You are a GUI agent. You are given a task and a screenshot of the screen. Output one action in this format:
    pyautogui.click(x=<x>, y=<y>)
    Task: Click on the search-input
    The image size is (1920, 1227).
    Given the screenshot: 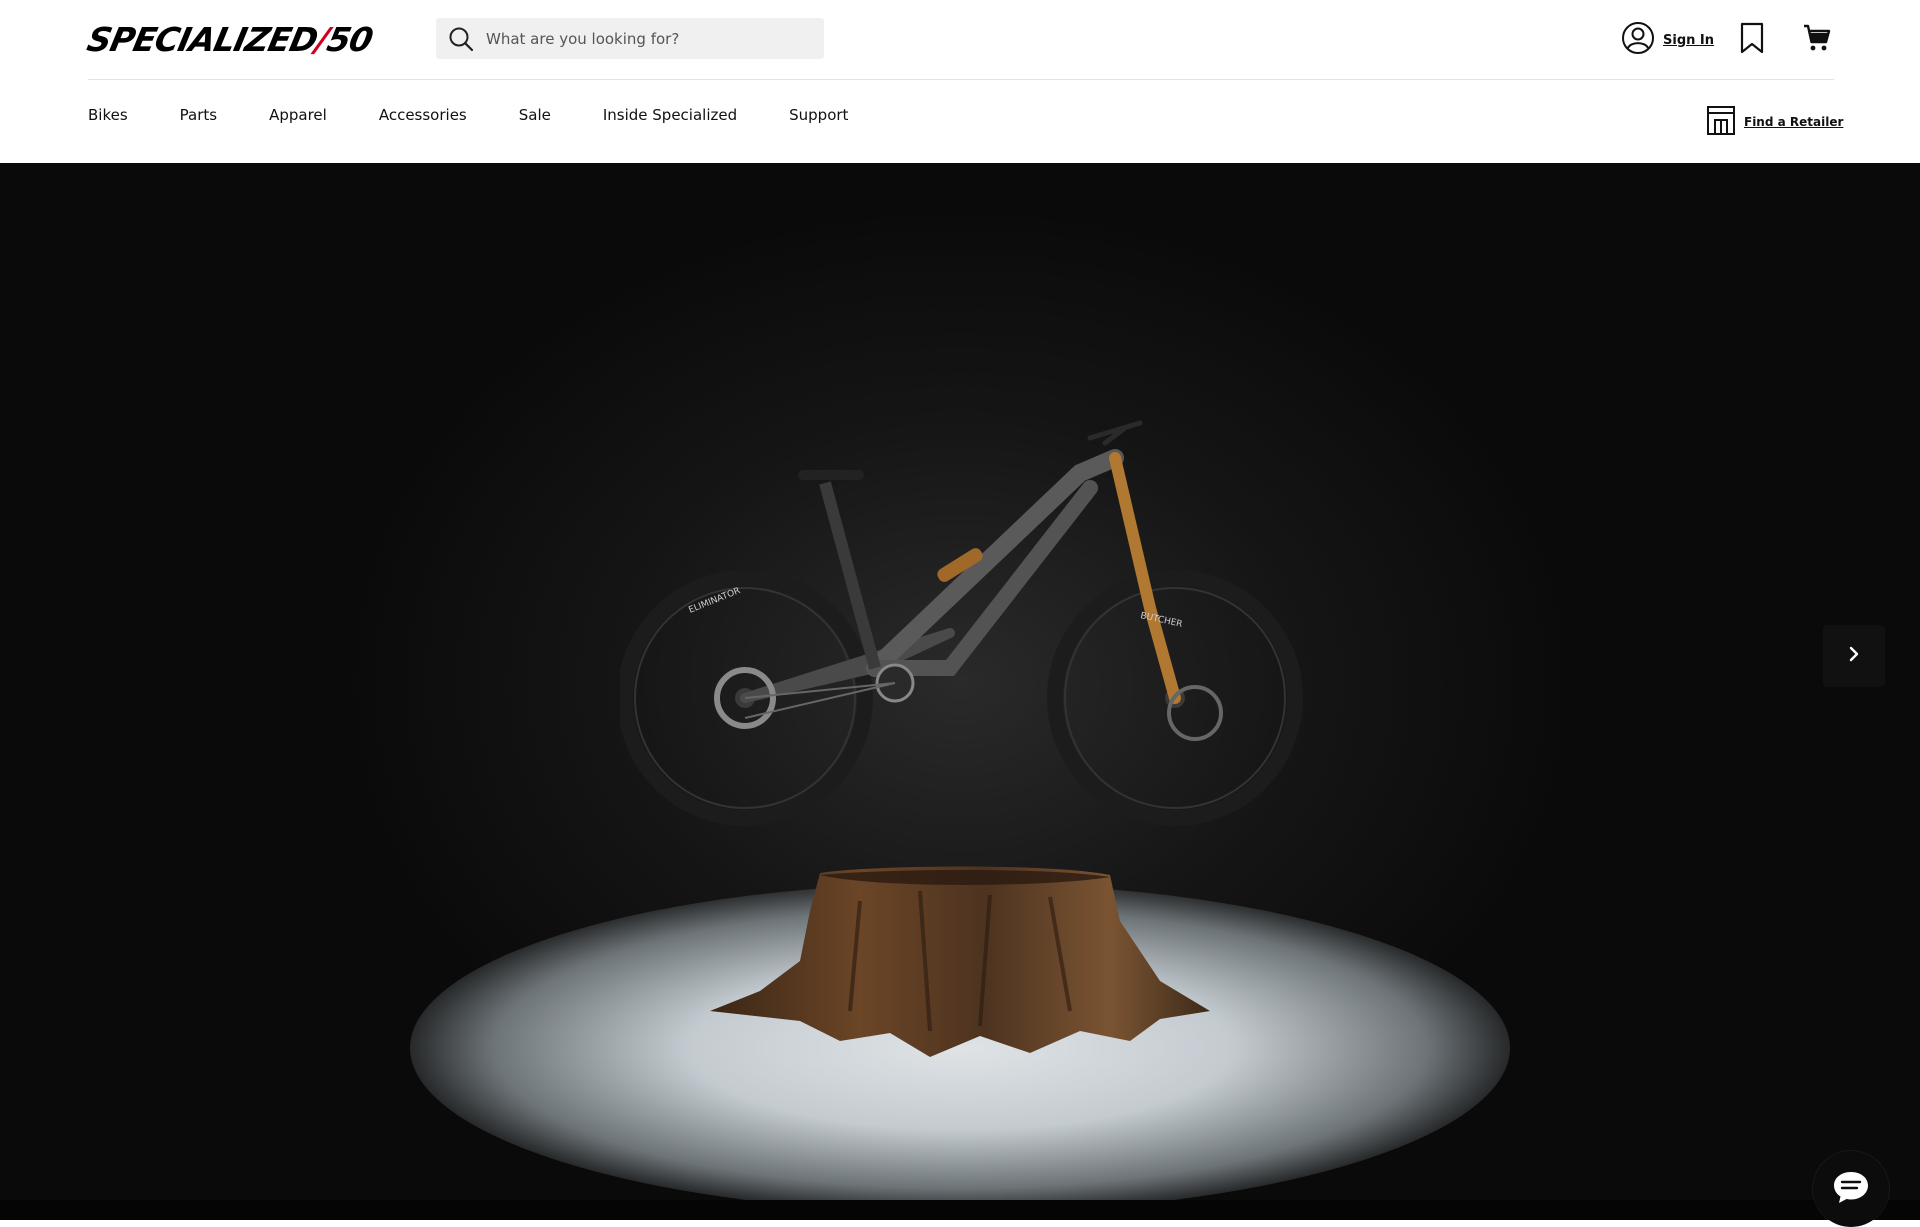 What is the action you would take?
    pyautogui.click(x=646, y=38)
    